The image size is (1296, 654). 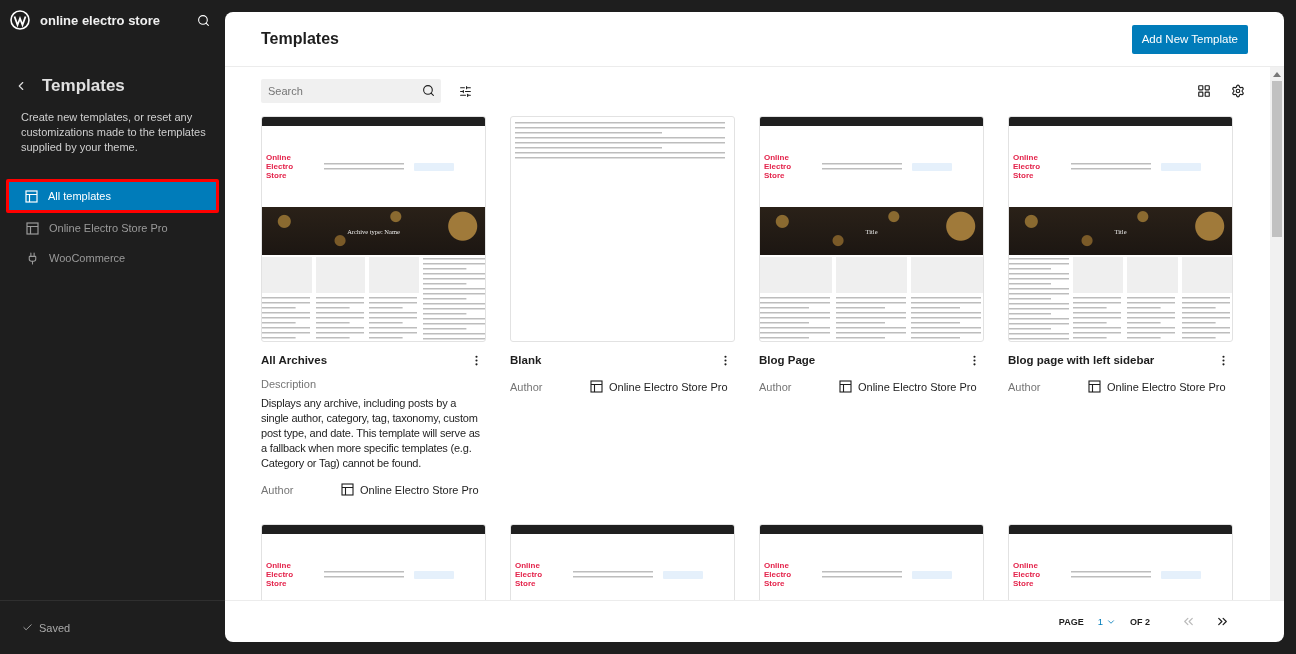 I want to click on template-title: Blank, so click(x=526, y=360).